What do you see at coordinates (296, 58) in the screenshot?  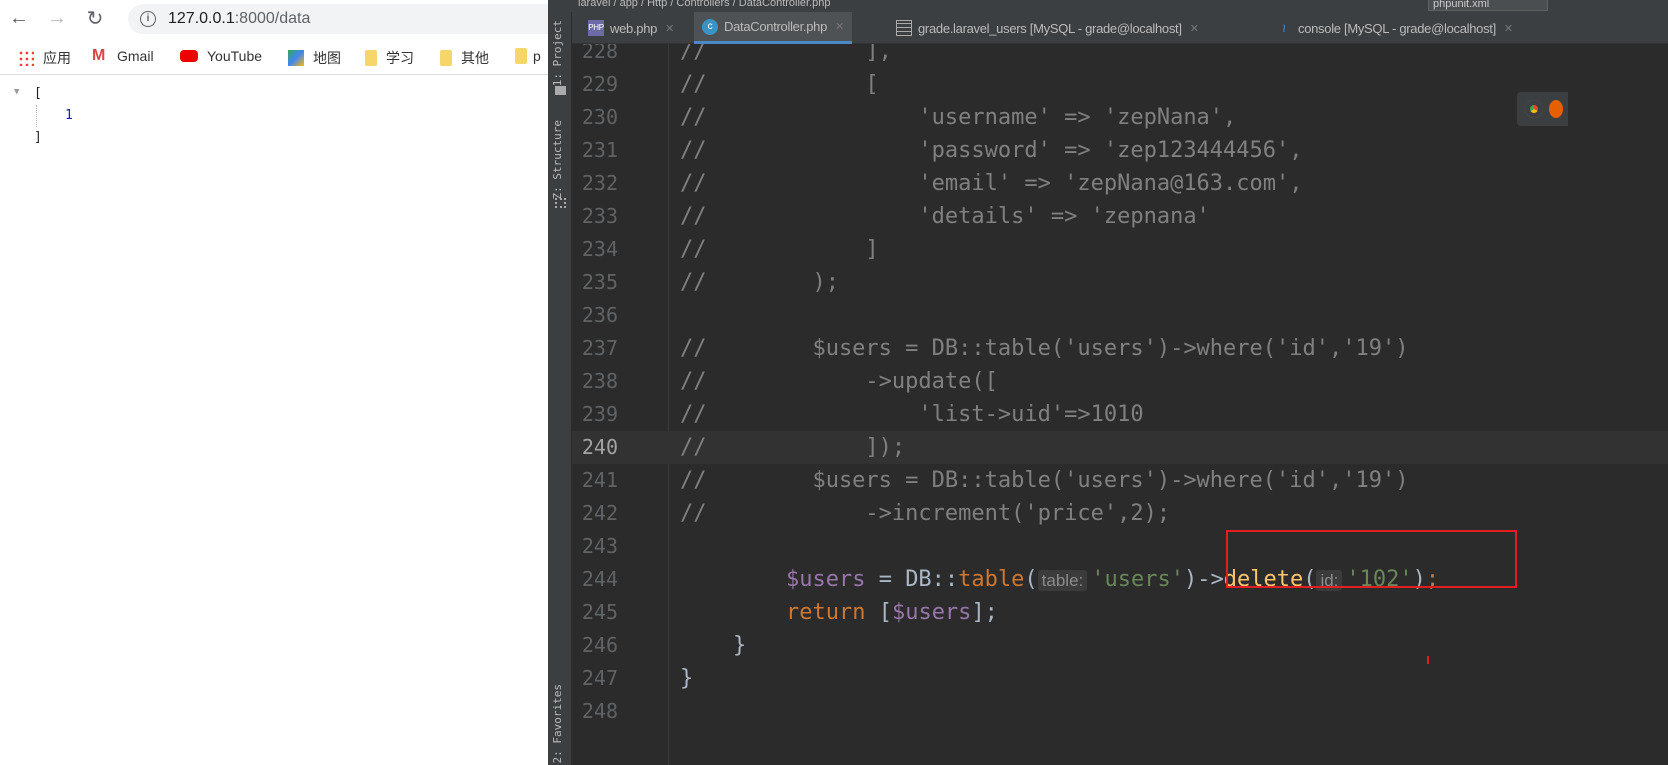 I see `maps-icon` at bounding box center [296, 58].